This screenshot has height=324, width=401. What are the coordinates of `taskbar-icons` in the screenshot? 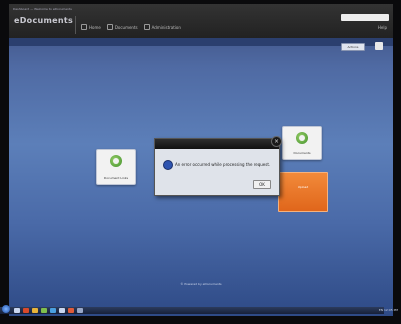 It's located at (48, 310).